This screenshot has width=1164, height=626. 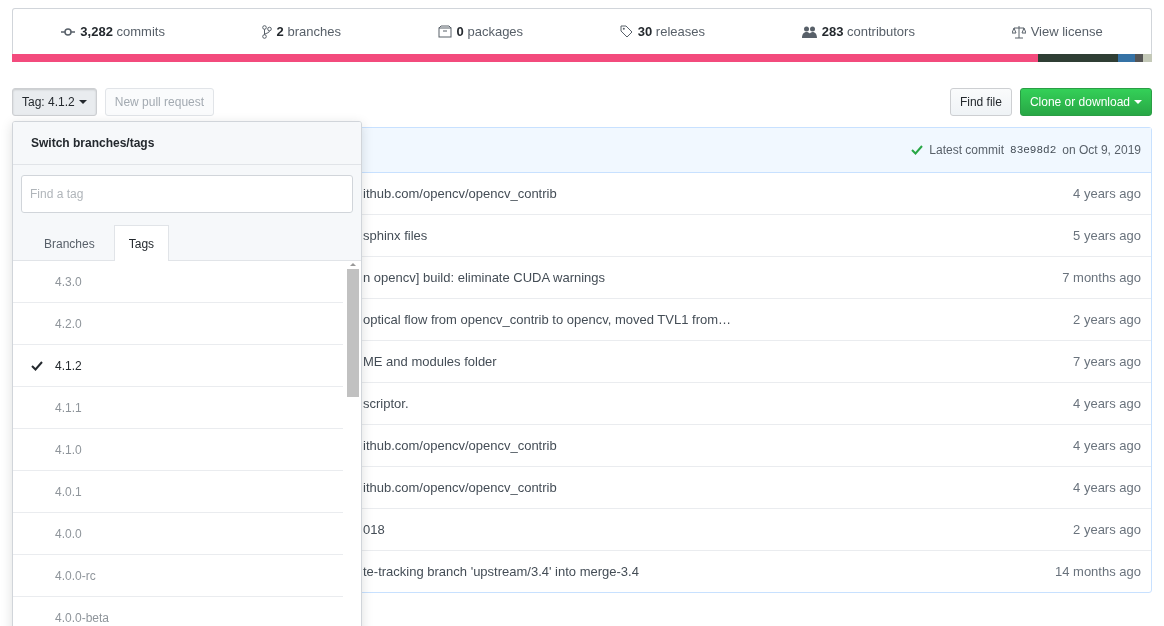 What do you see at coordinates (68, 31) in the screenshot?
I see `commit-icon` at bounding box center [68, 31].